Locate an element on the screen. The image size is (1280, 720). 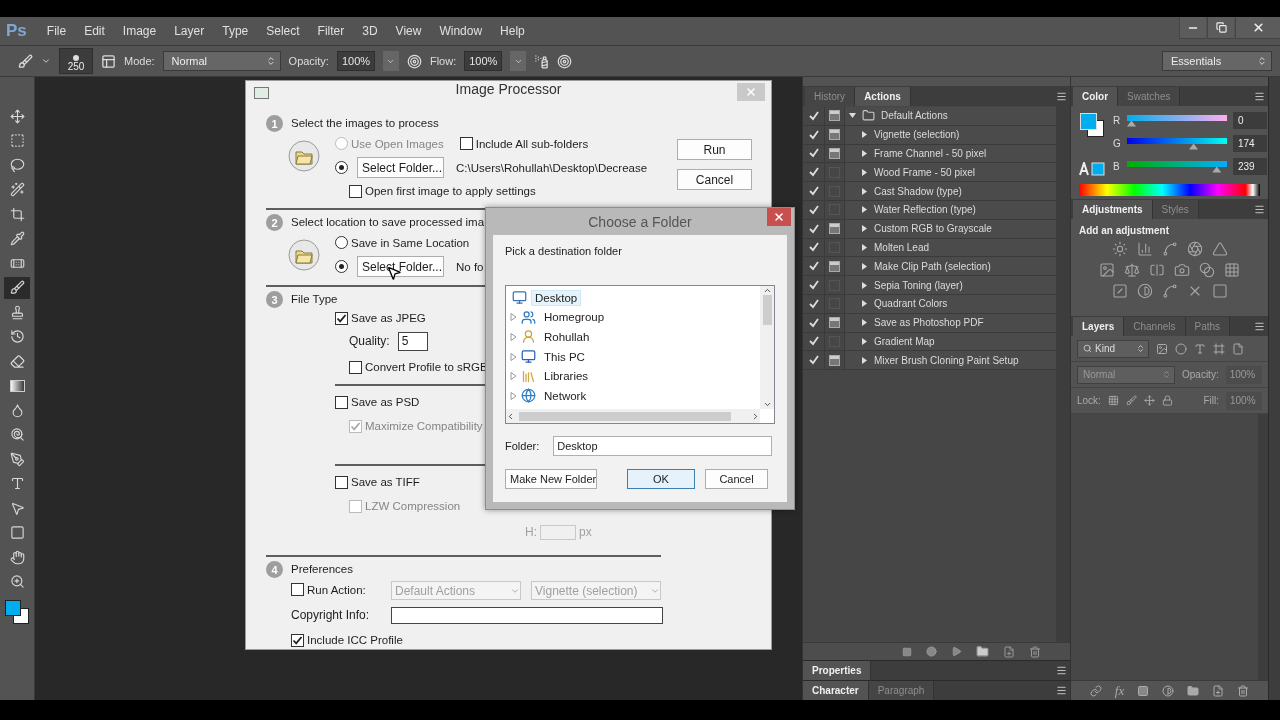
pressure-size-icon is located at coordinates (565, 61).